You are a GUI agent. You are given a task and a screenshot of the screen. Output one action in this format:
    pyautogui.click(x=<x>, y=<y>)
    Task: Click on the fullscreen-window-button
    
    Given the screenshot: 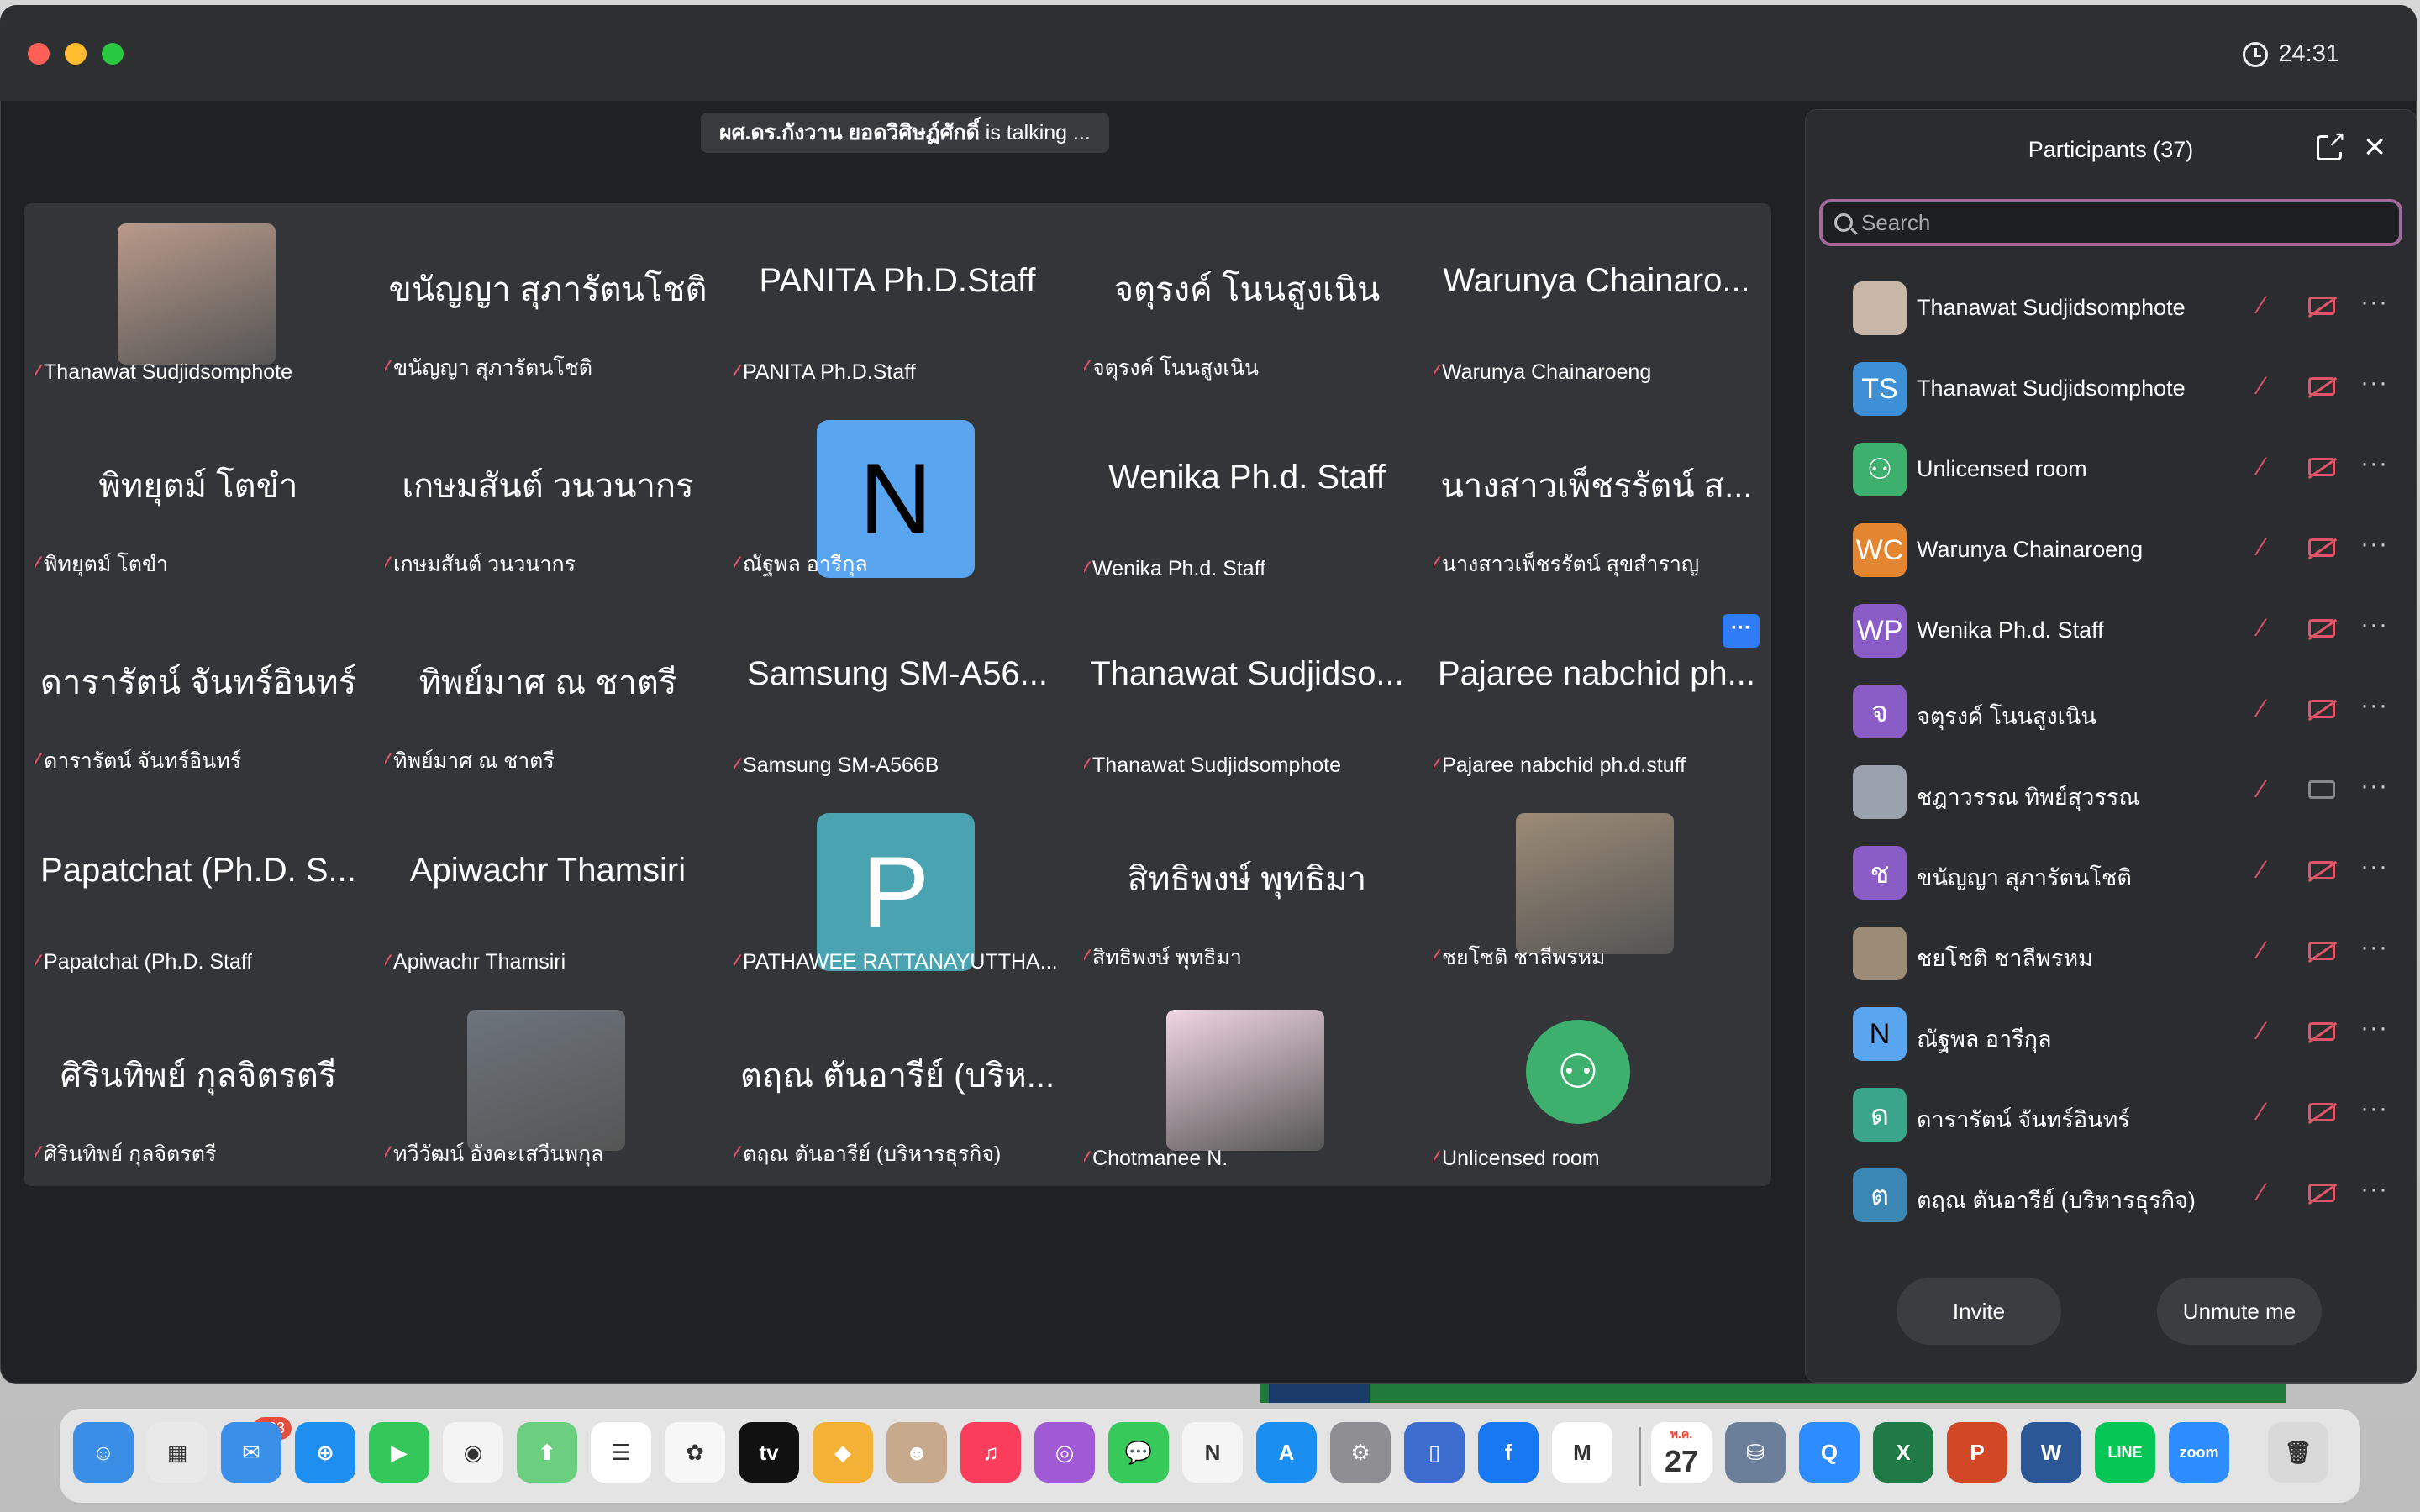 What is the action you would take?
    pyautogui.click(x=113, y=54)
    